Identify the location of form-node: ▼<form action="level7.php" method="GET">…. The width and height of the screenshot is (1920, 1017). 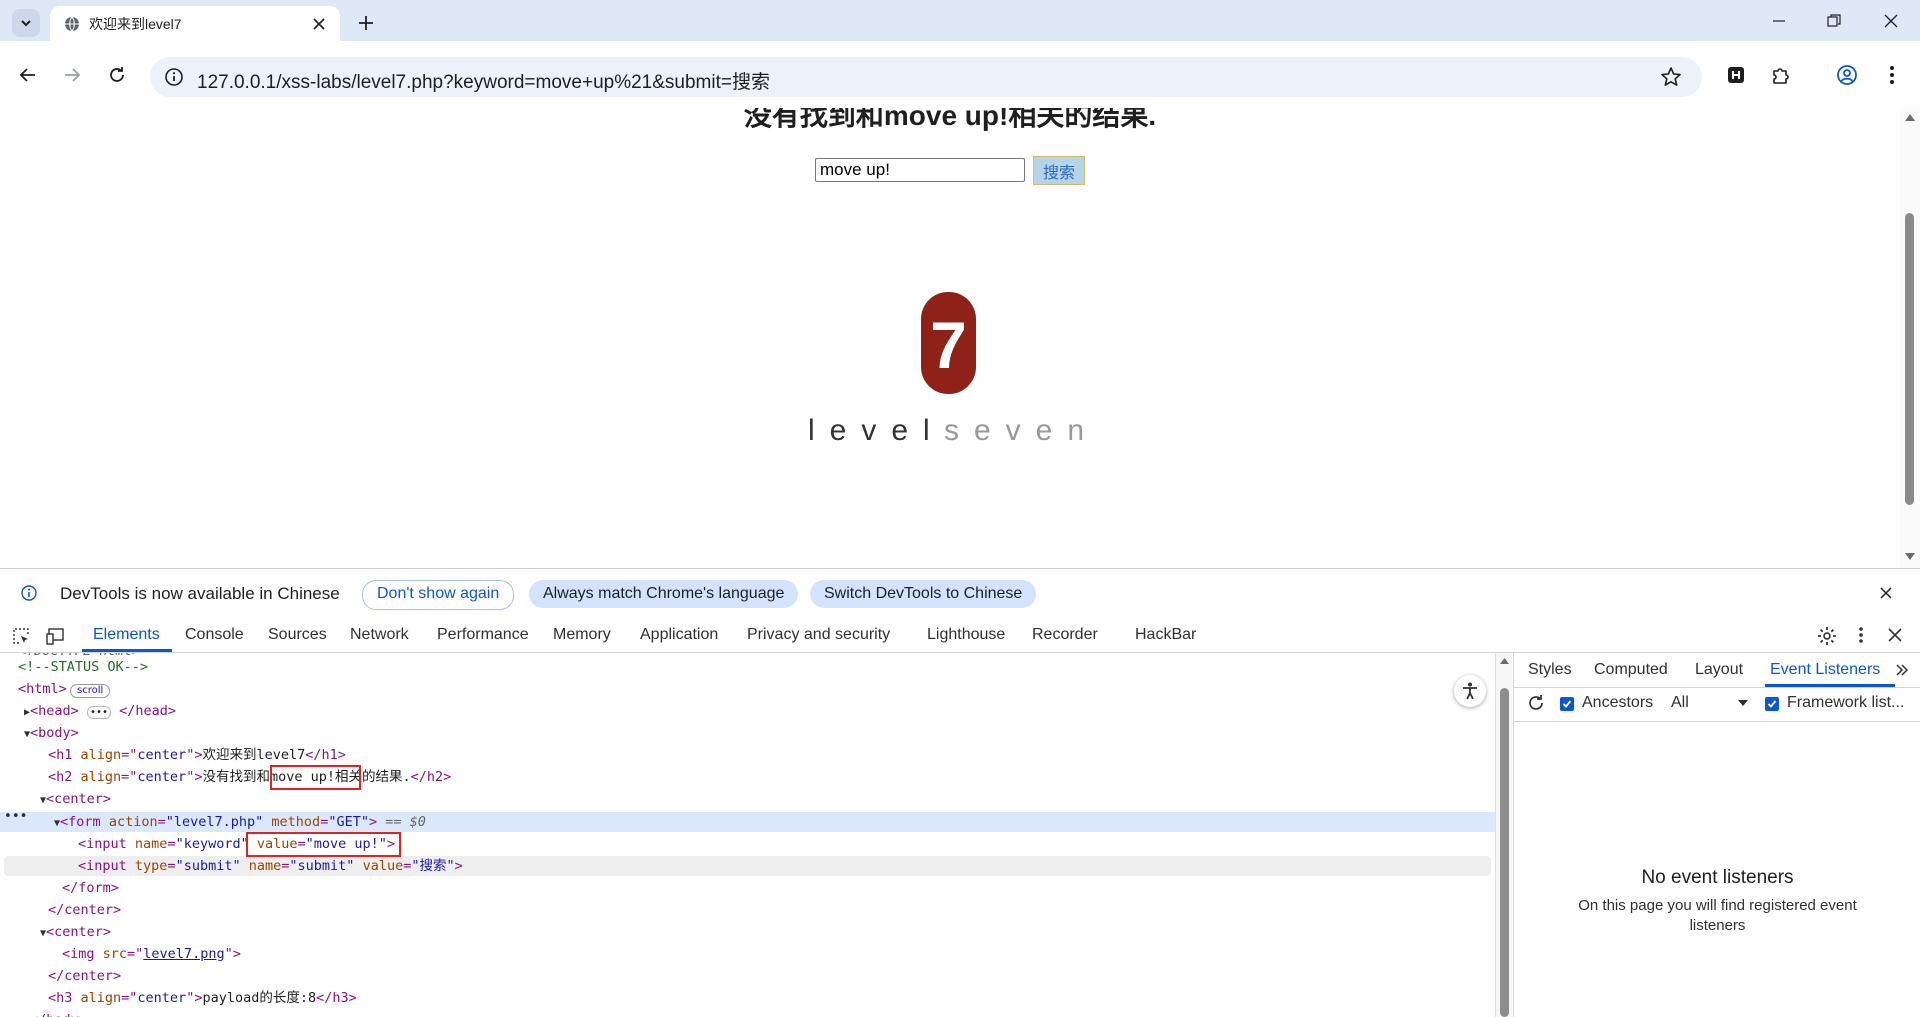
(240, 822).